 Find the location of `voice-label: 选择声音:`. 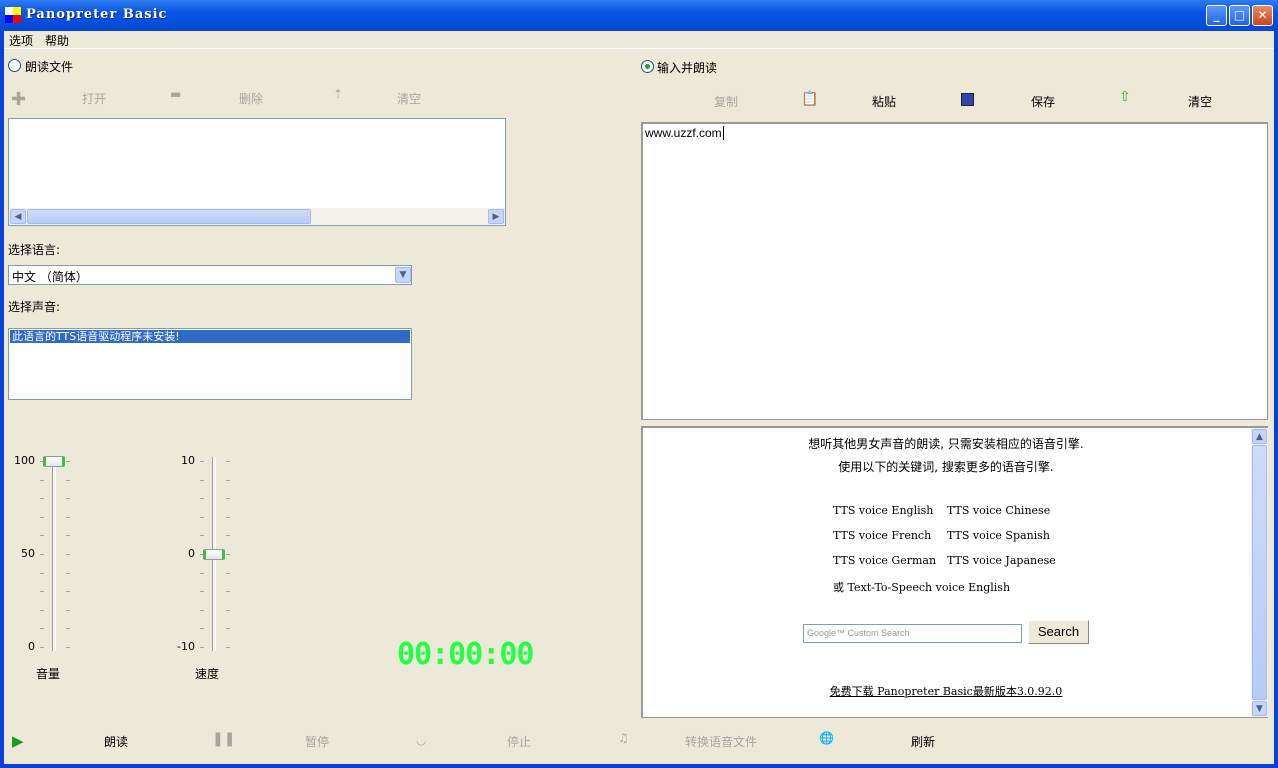

voice-label: 选择声音: is located at coordinates (34, 307).